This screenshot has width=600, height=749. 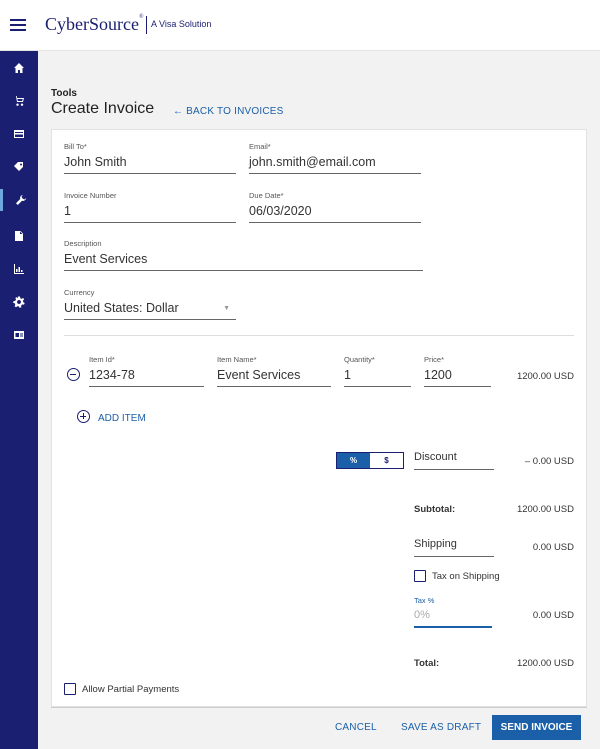 What do you see at coordinates (90, 195) in the screenshot?
I see `invoice-number-label: Invoice Number` at bounding box center [90, 195].